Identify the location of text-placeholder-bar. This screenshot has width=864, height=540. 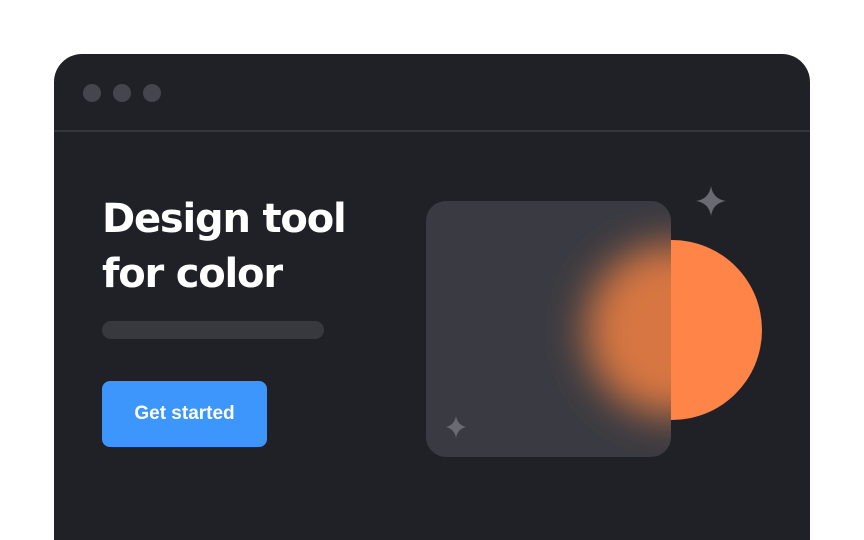
(213, 330).